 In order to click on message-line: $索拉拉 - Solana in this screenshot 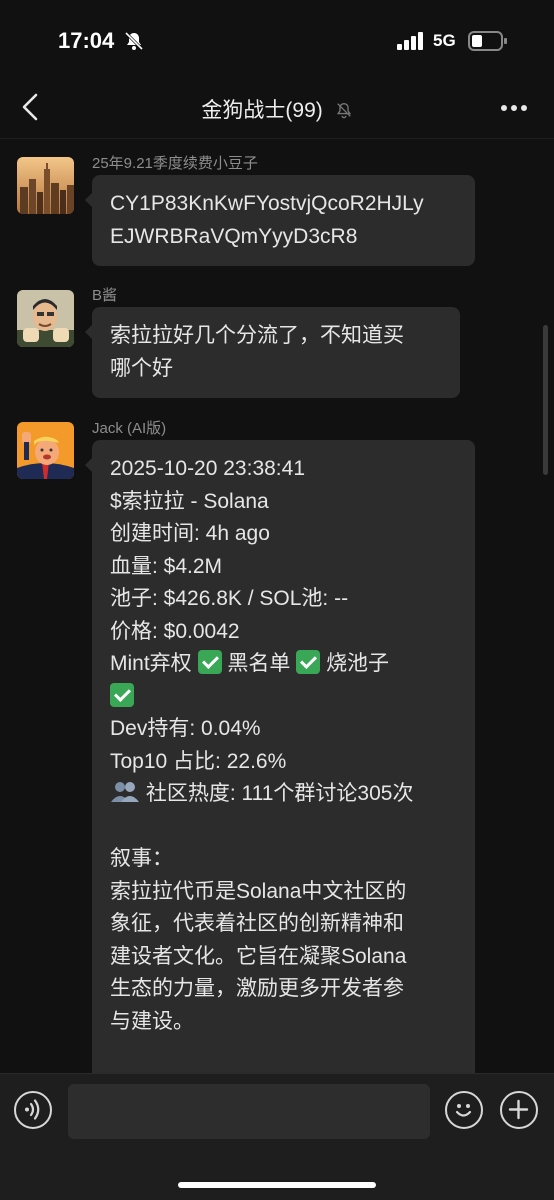, I will do `click(189, 501)`.